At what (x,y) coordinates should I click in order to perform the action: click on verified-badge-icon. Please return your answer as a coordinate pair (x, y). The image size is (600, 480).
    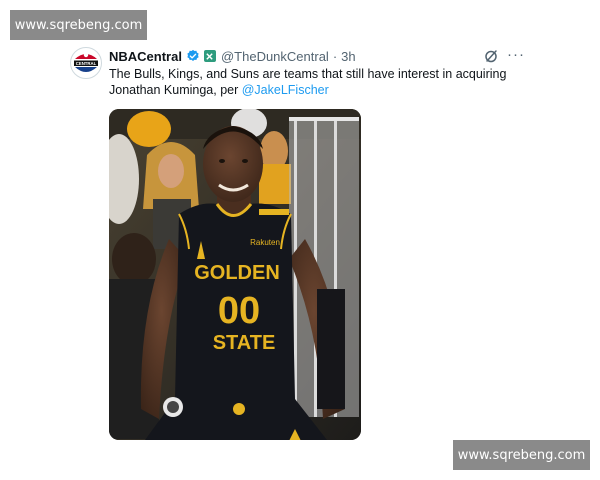
    Looking at the image, I should click on (193, 56).